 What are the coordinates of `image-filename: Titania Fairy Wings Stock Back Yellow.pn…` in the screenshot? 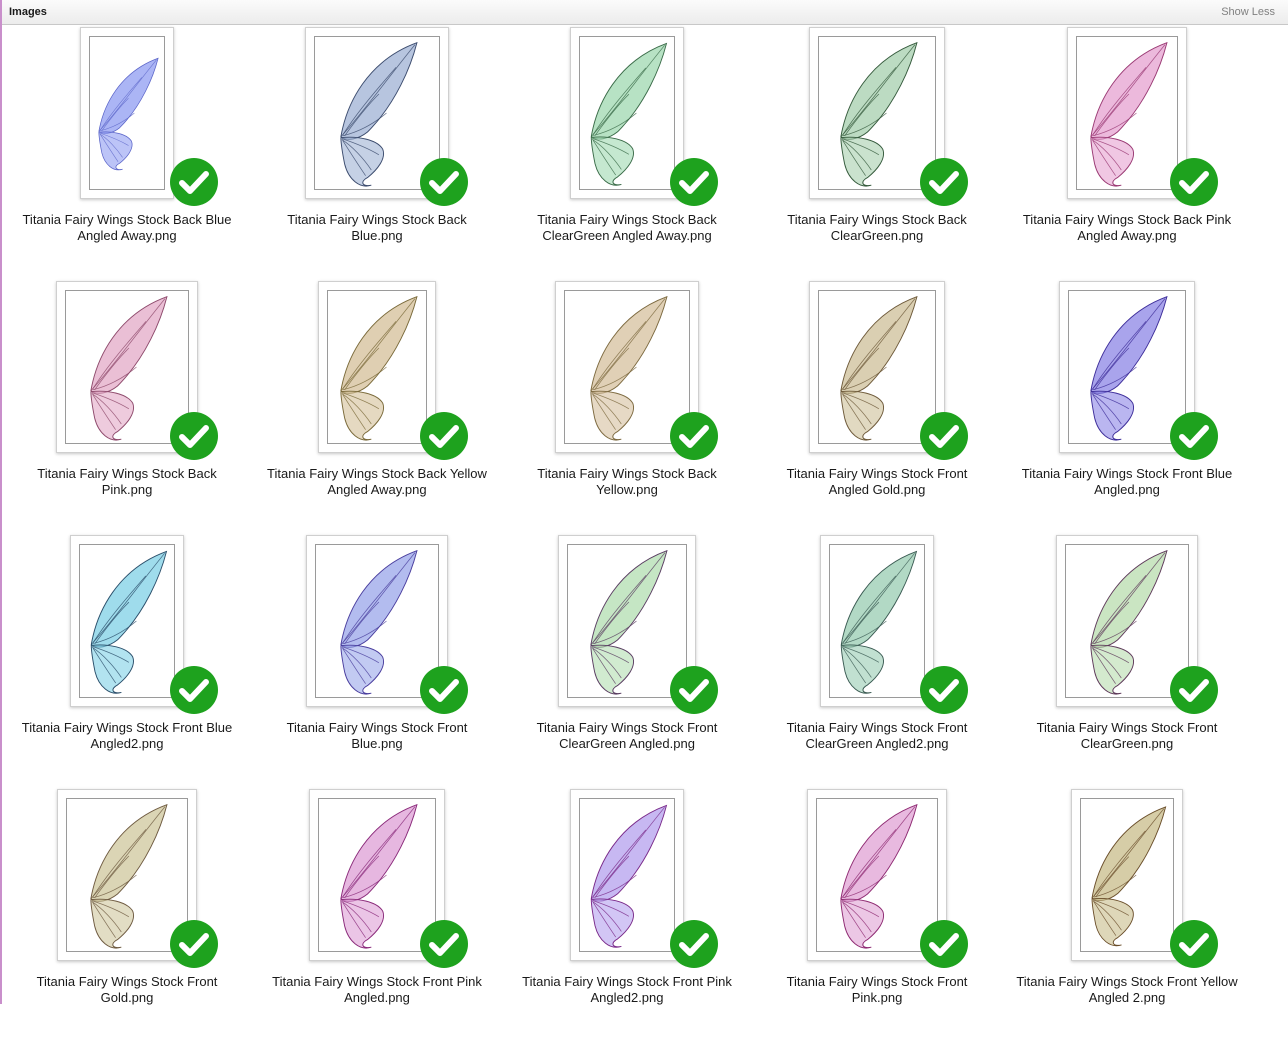 It's located at (627, 481).